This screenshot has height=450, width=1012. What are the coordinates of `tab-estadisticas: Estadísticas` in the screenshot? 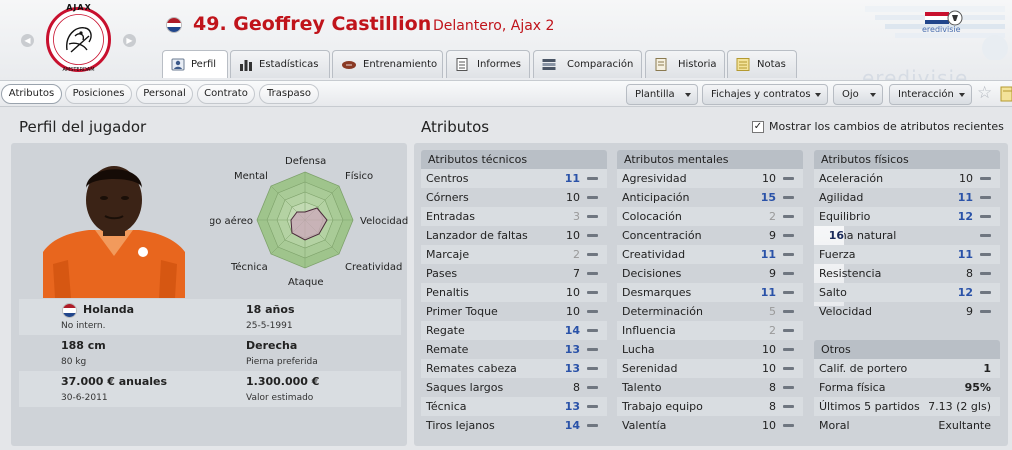 It's located at (280, 64).